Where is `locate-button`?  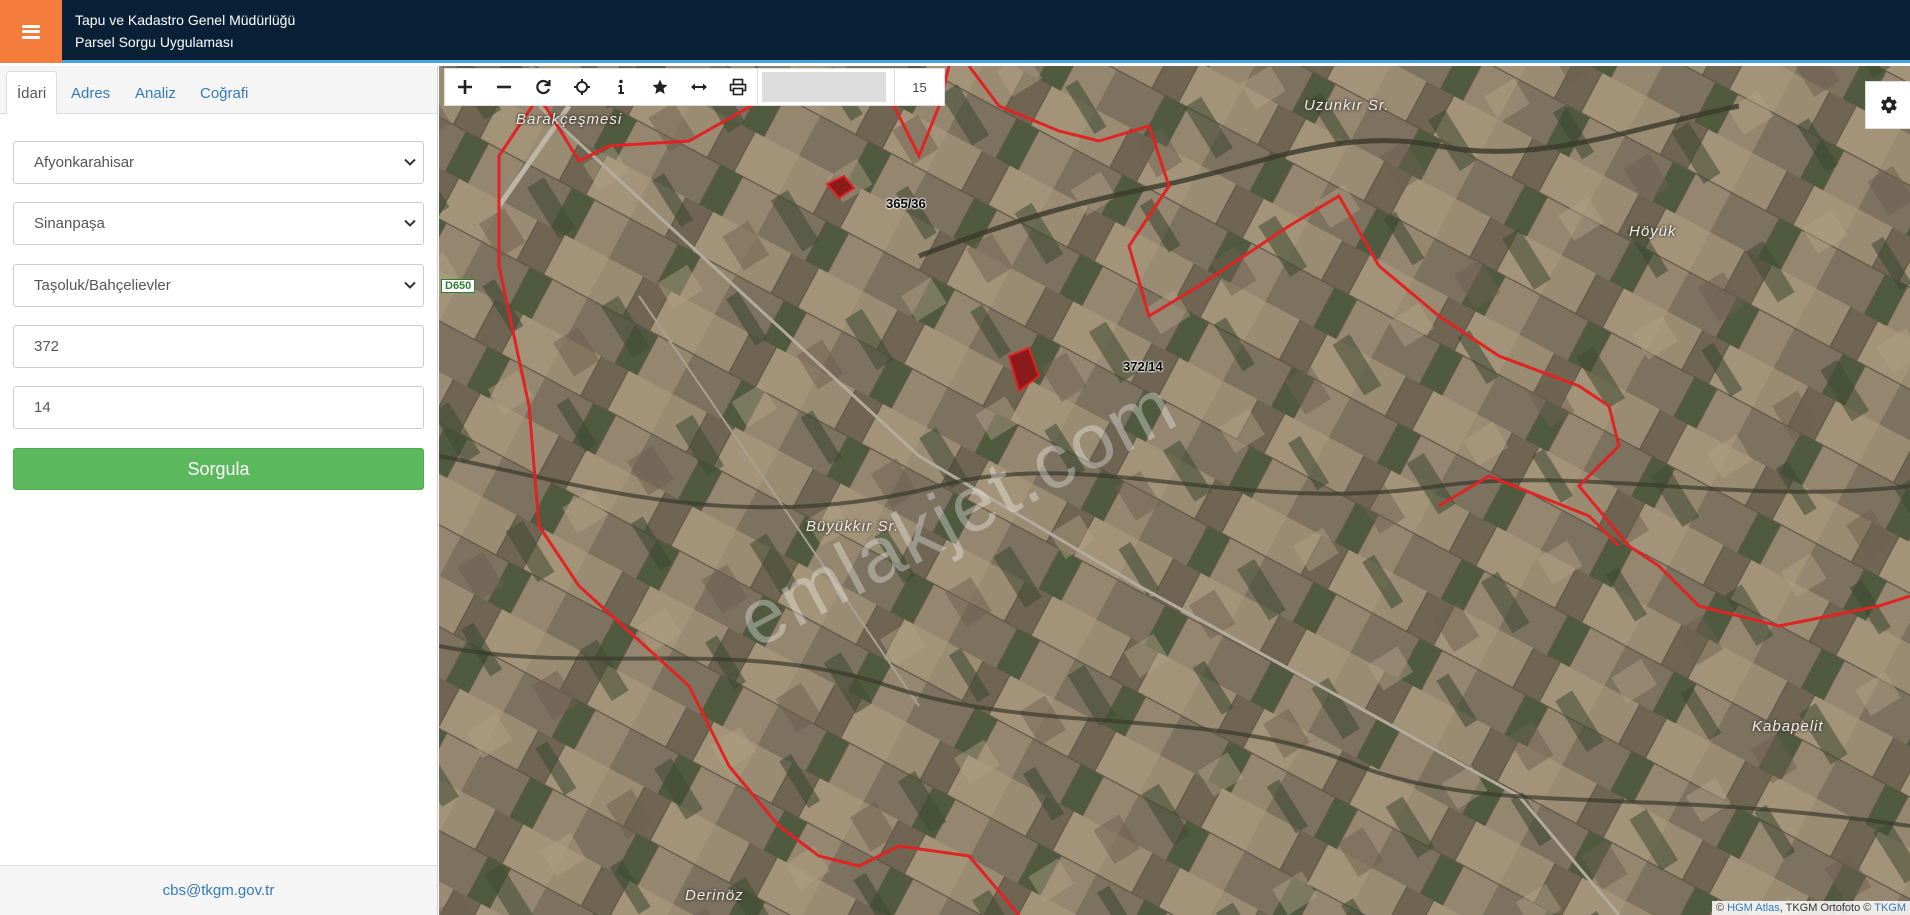 locate-button is located at coordinates (581, 87).